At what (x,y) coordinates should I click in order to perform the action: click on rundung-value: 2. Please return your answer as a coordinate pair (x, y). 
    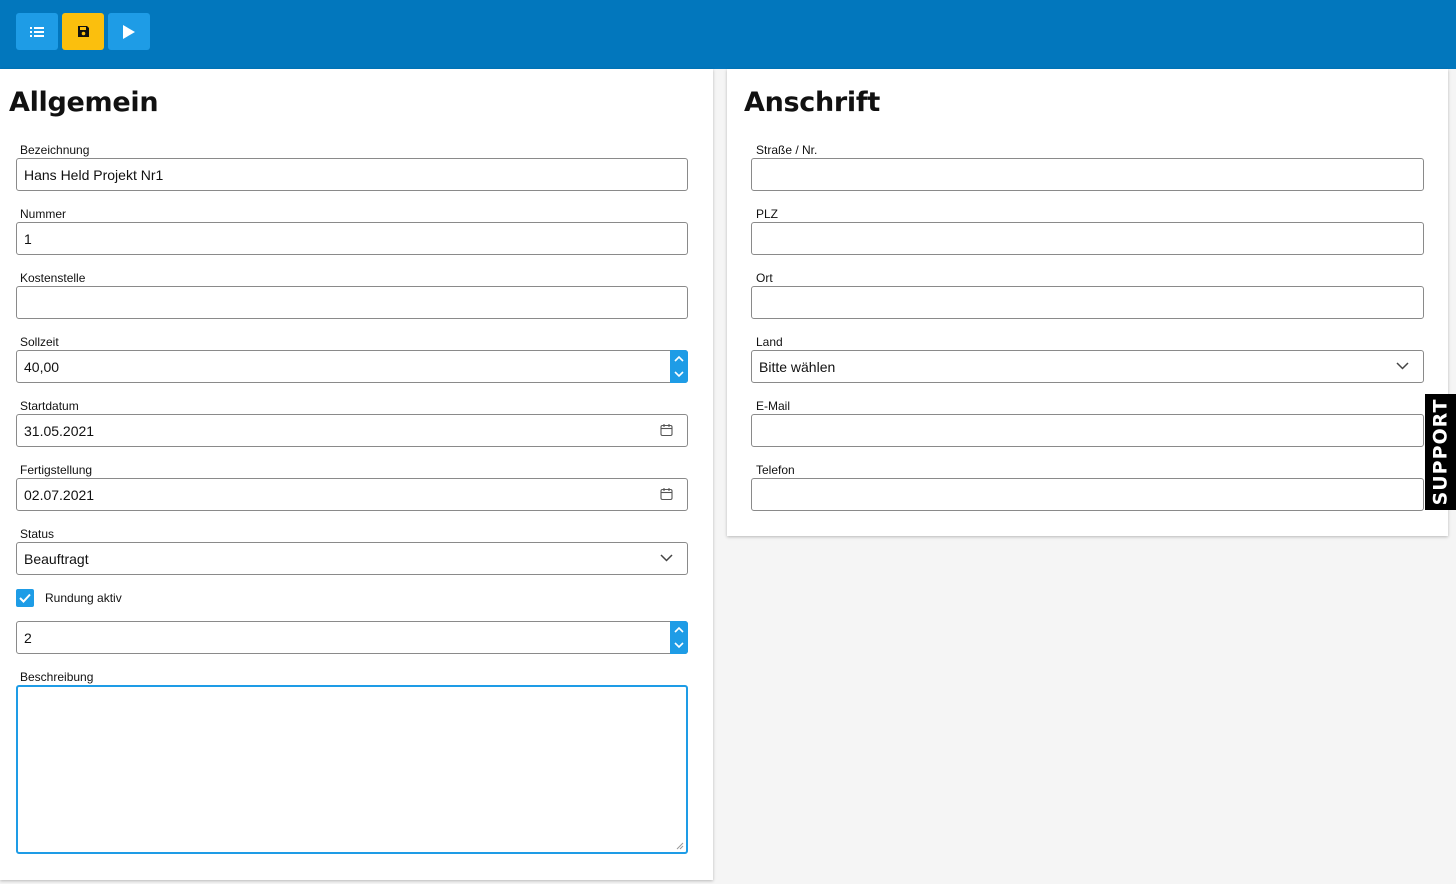
    Looking at the image, I should click on (28, 637).